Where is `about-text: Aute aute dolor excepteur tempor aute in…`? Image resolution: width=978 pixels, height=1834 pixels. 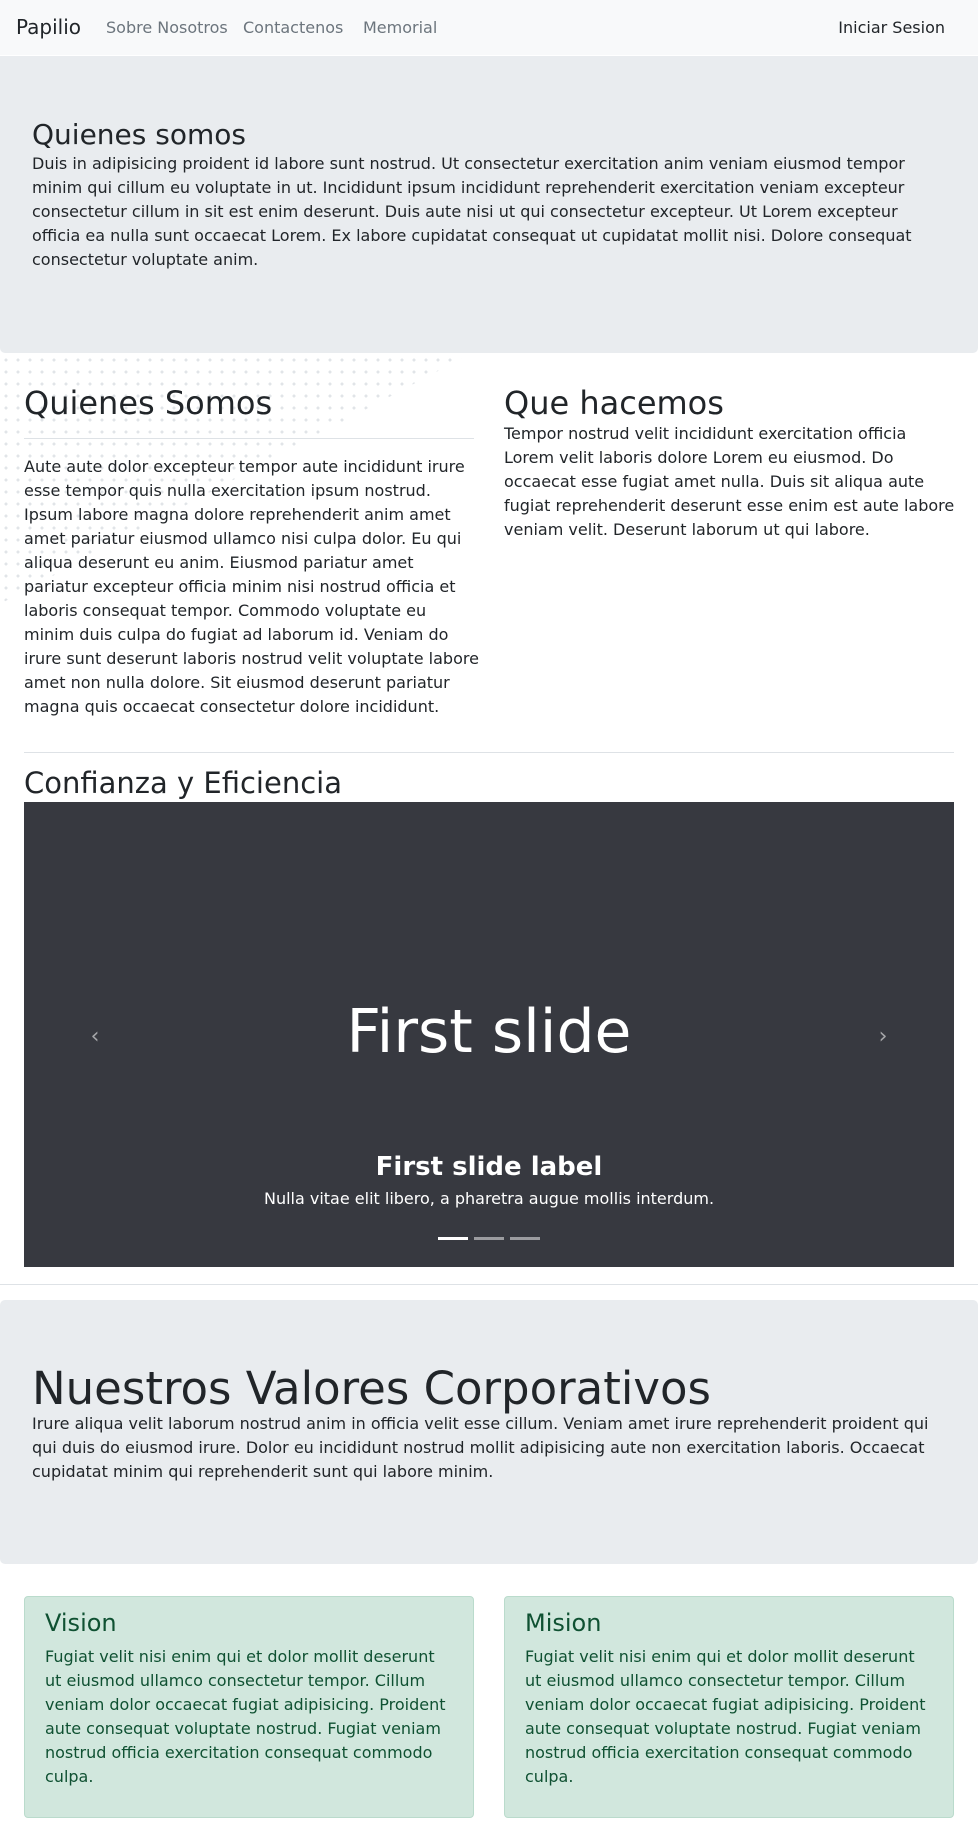 about-text: Aute aute dolor excepteur tempor aute in… is located at coordinates (251, 586).